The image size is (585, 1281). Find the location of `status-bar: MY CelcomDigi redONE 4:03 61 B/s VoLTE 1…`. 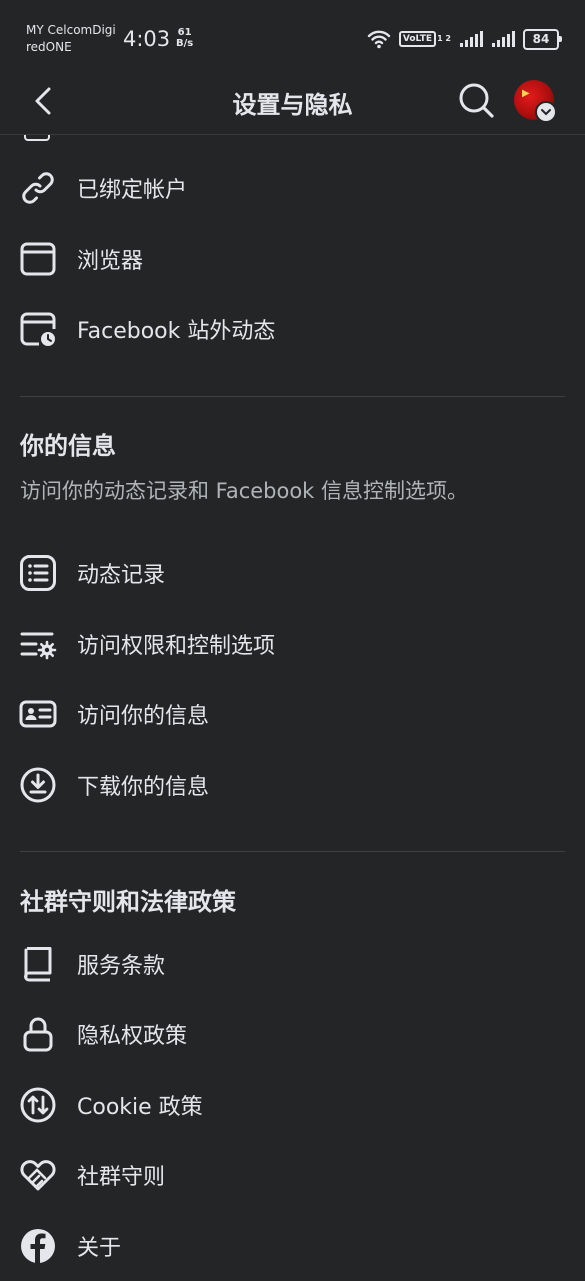

status-bar: MY CelcomDigi redONE 4:03 61 B/s VoLTE 1… is located at coordinates (292, 35).